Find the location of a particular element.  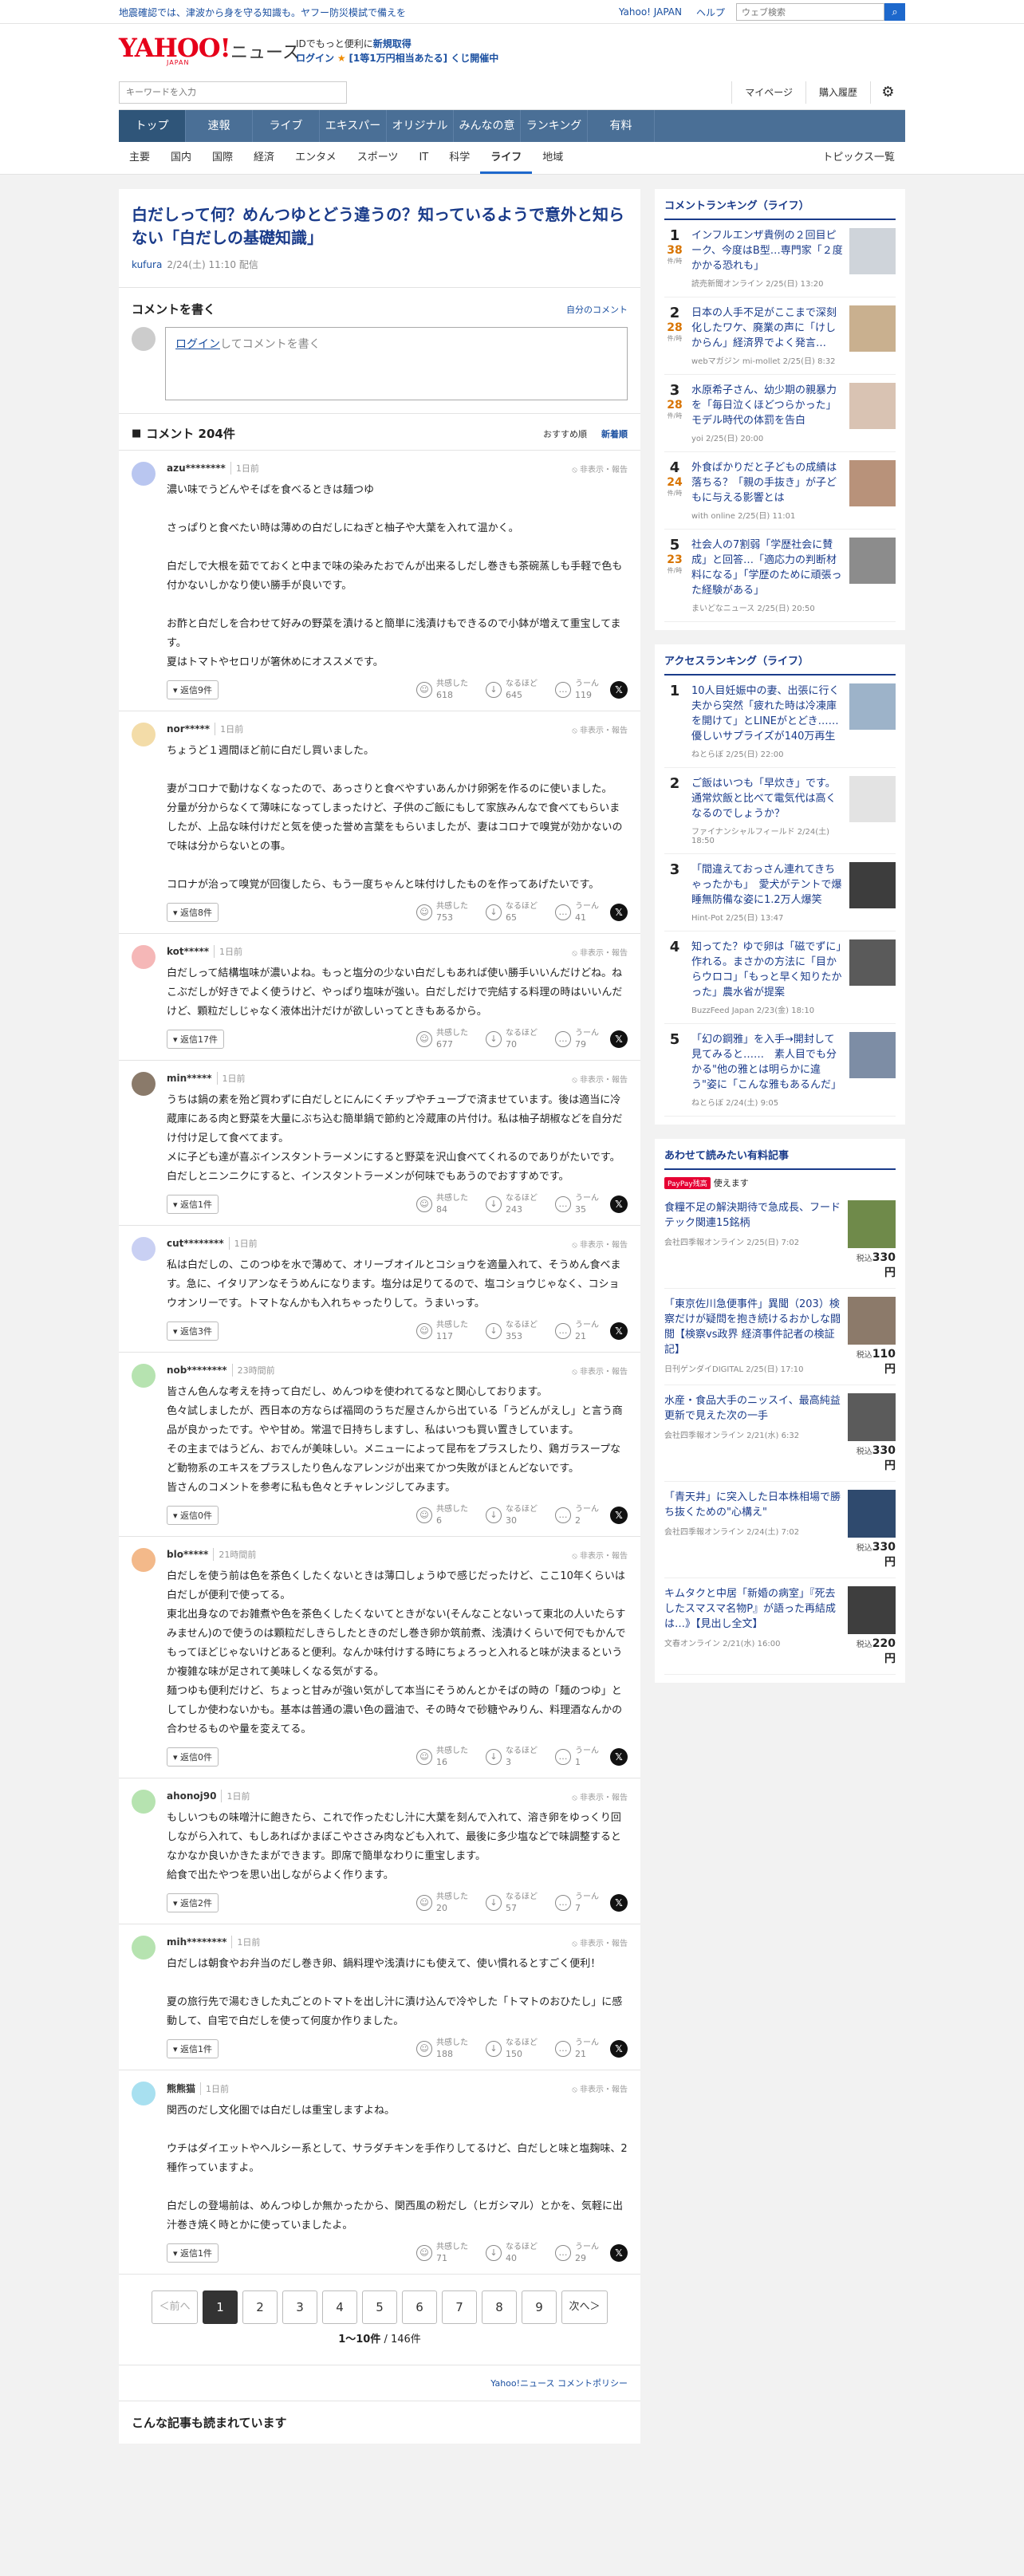

yahoo-news-logo: YAHOO! JAPAN ニュース is located at coordinates (209, 50).